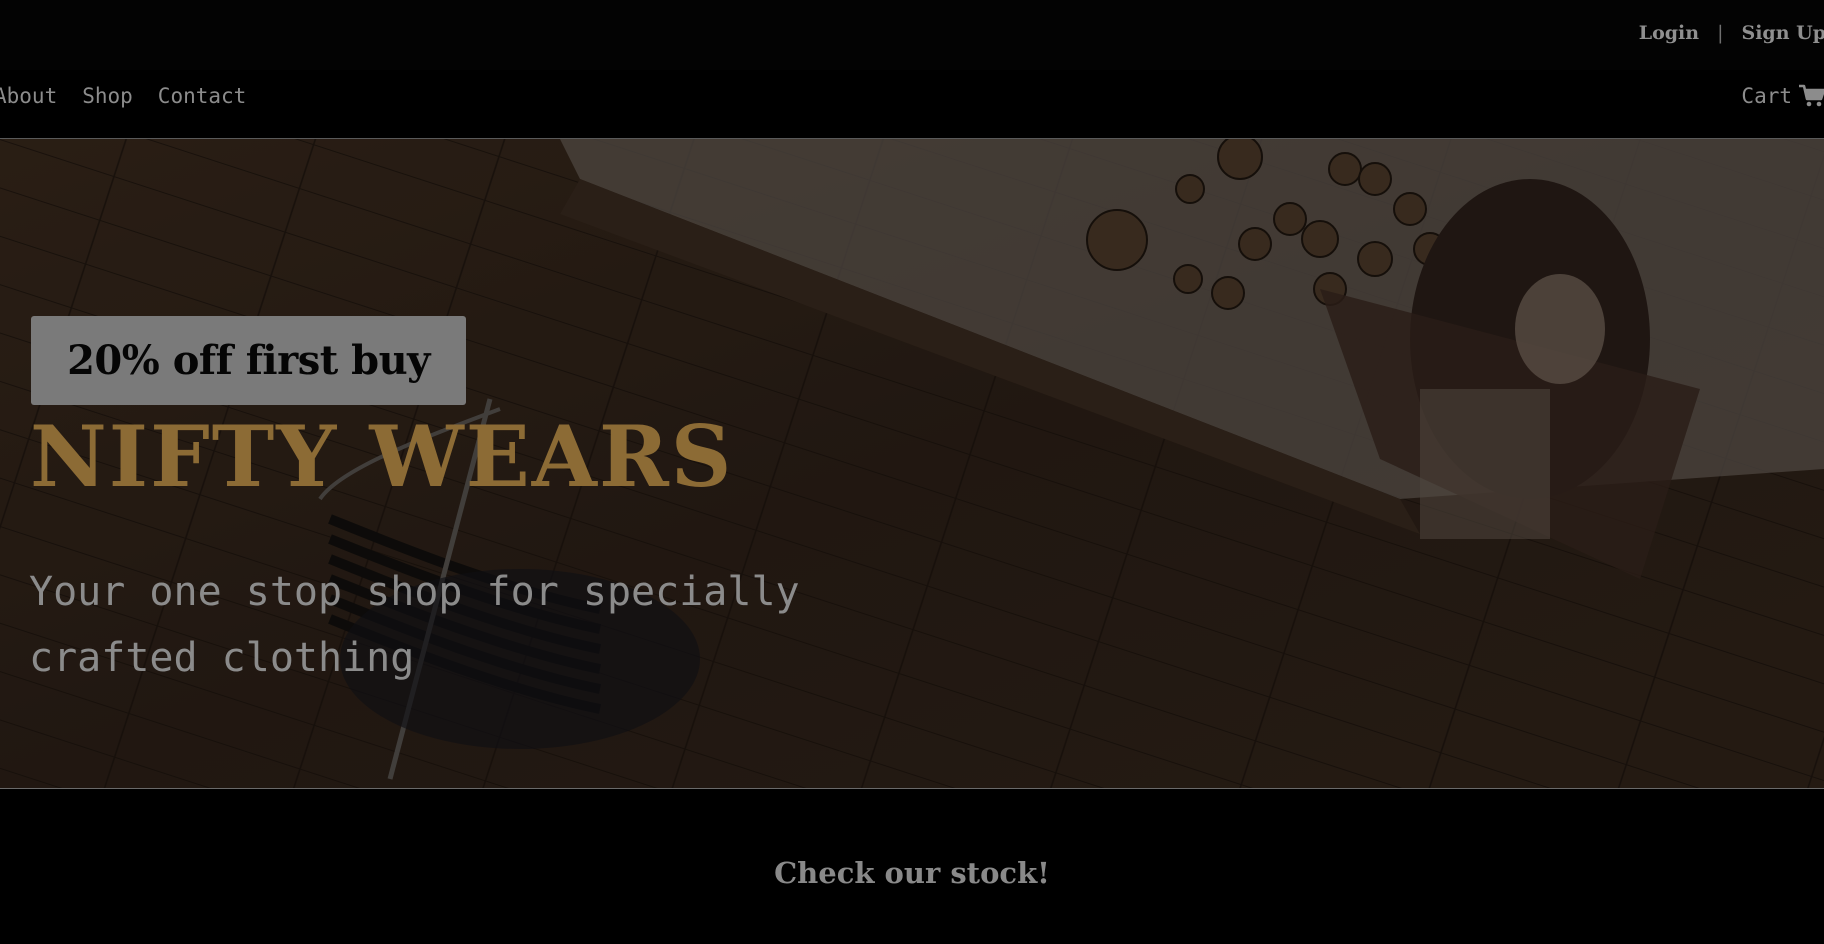 The height and width of the screenshot is (944, 1824). Describe the element at coordinates (1766, 96) in the screenshot. I see `cart-label: Cart` at that location.